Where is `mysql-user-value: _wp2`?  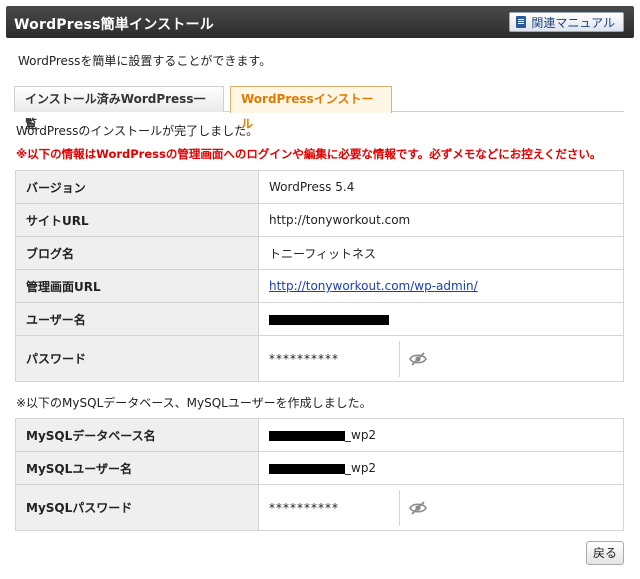
mysql-user-value: _wp2 is located at coordinates (441, 468).